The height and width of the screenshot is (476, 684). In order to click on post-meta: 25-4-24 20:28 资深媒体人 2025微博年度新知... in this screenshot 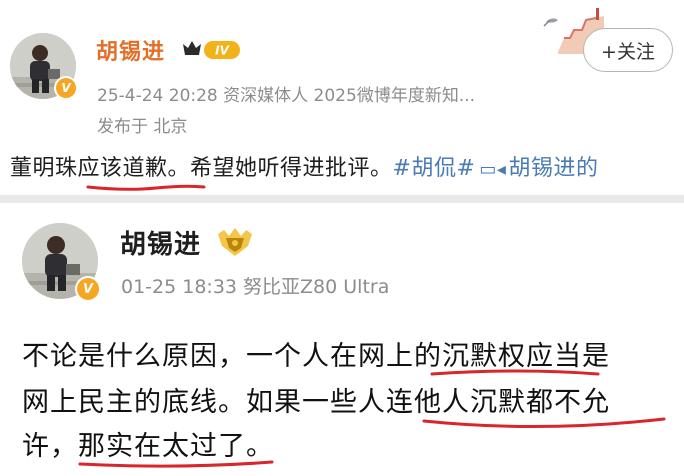, I will do `click(286, 96)`.